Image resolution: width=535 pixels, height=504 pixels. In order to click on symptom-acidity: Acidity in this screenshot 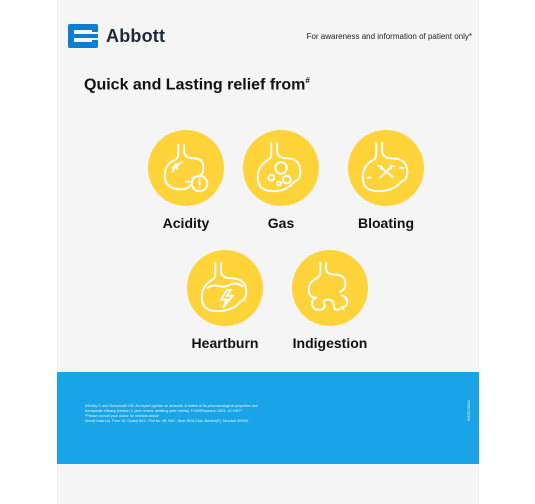, I will do `click(186, 180)`.